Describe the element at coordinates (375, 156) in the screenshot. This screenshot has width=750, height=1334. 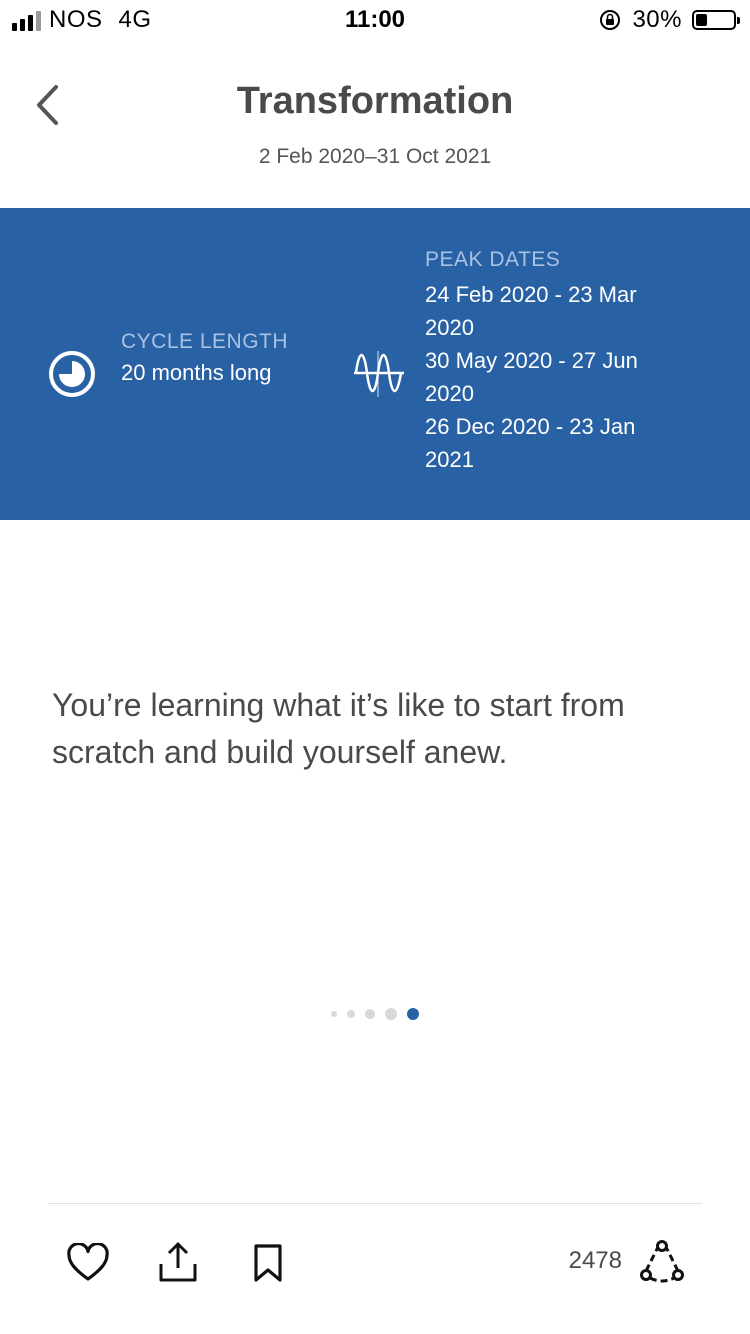
I see `date-range: 2 Feb 2020–31 Oct 2021` at that location.